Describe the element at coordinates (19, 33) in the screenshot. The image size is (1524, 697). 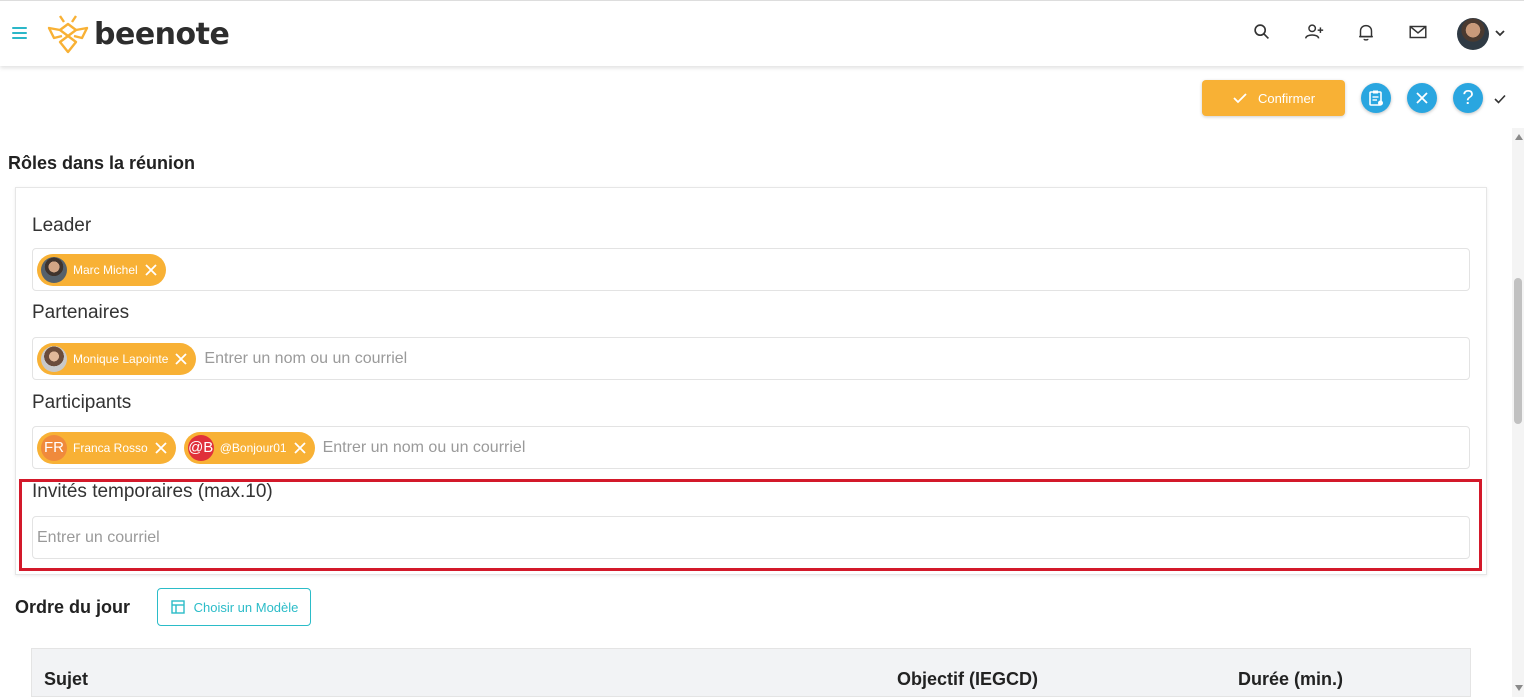
I see `menu-icon` at that location.